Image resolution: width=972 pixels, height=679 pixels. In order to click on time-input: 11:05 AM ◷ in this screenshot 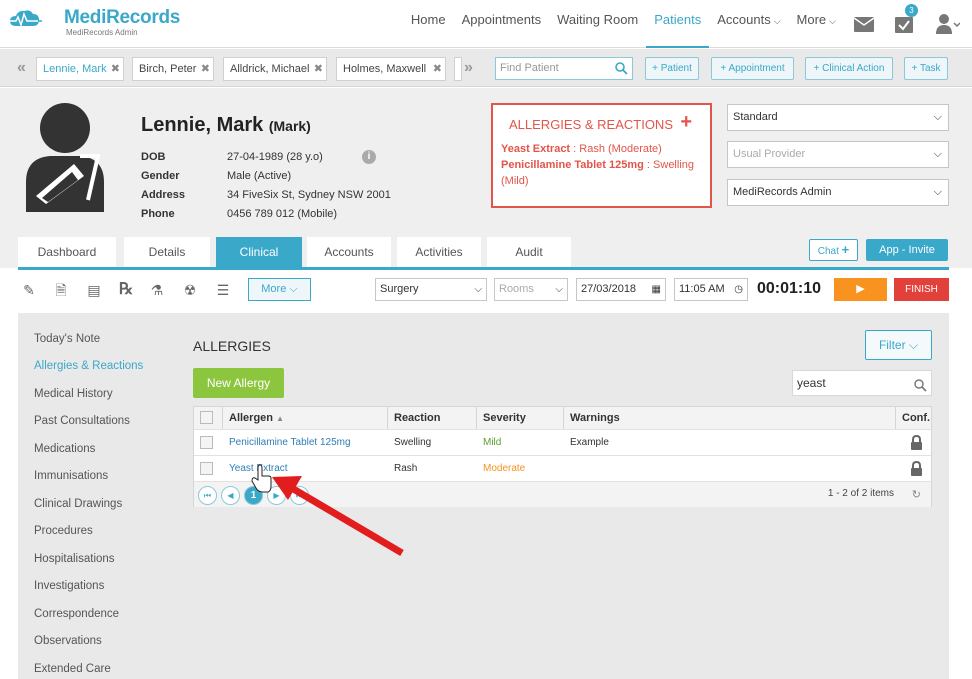, I will do `click(711, 289)`.